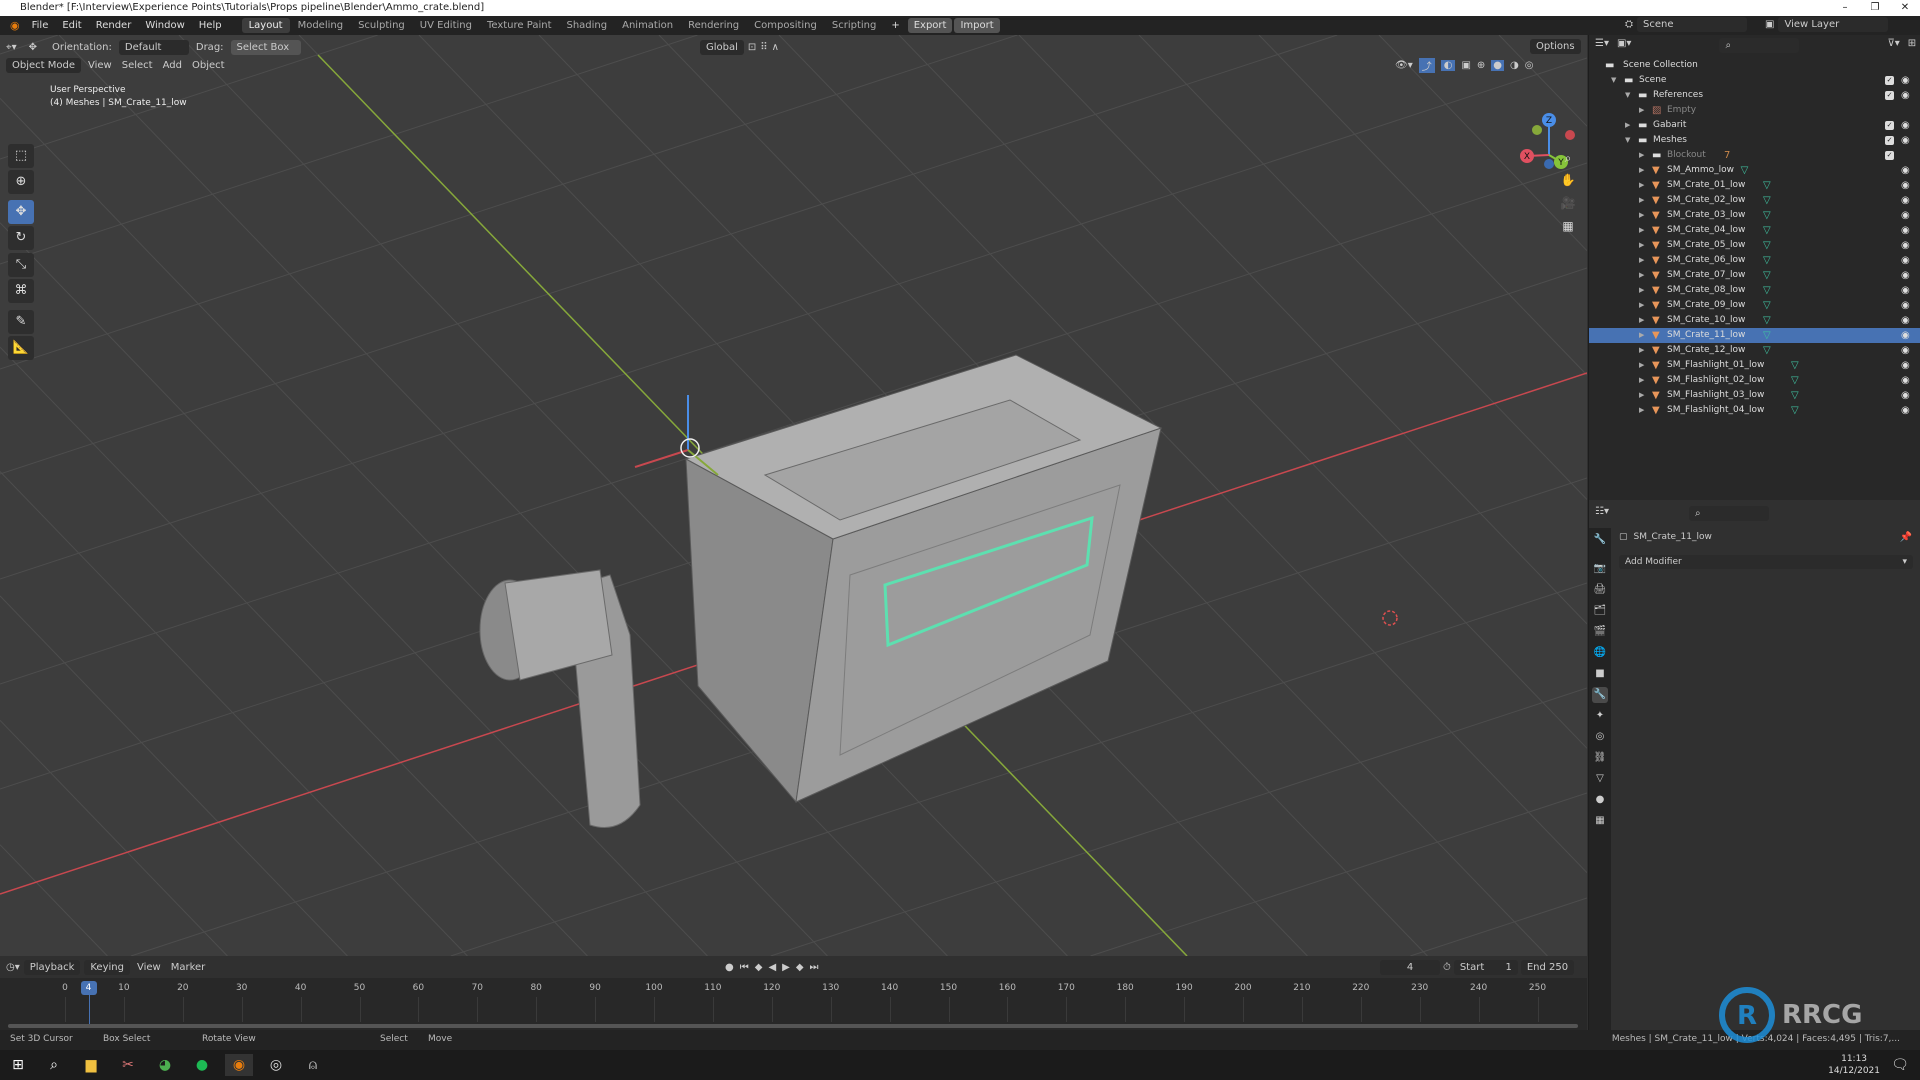 This screenshot has width=1920, height=1080. Describe the element at coordinates (729, 967) in the screenshot. I see `record-icon: ●` at that location.